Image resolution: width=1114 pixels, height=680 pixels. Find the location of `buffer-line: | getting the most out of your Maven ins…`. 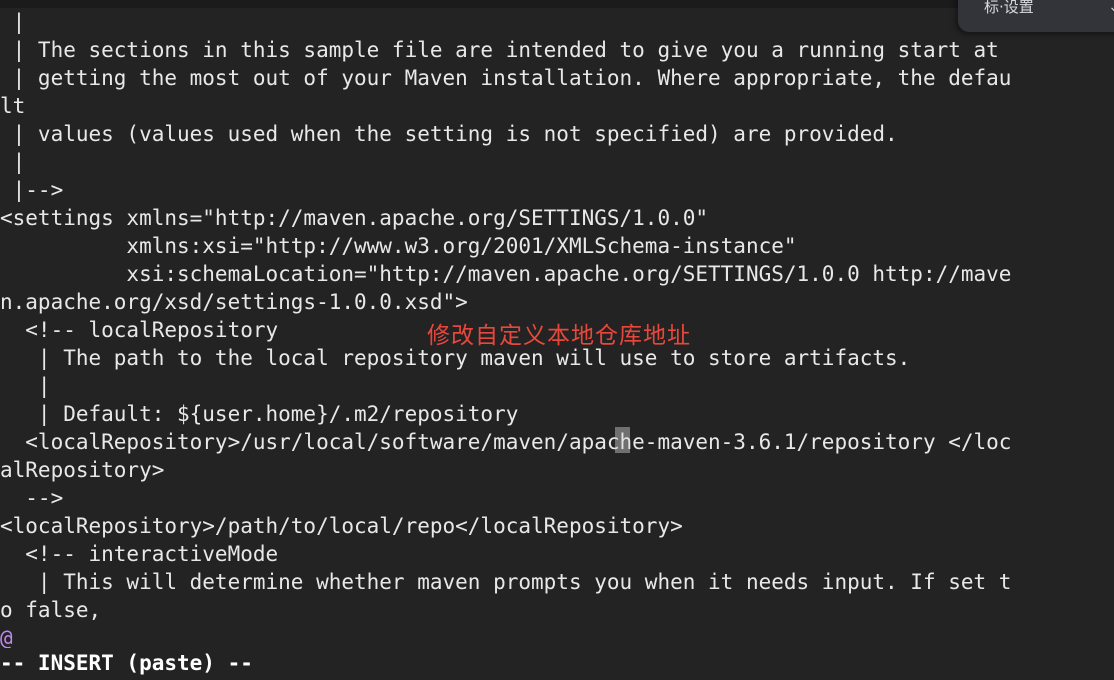

buffer-line: | getting the most out of your Maven ins… is located at coordinates (506, 78).